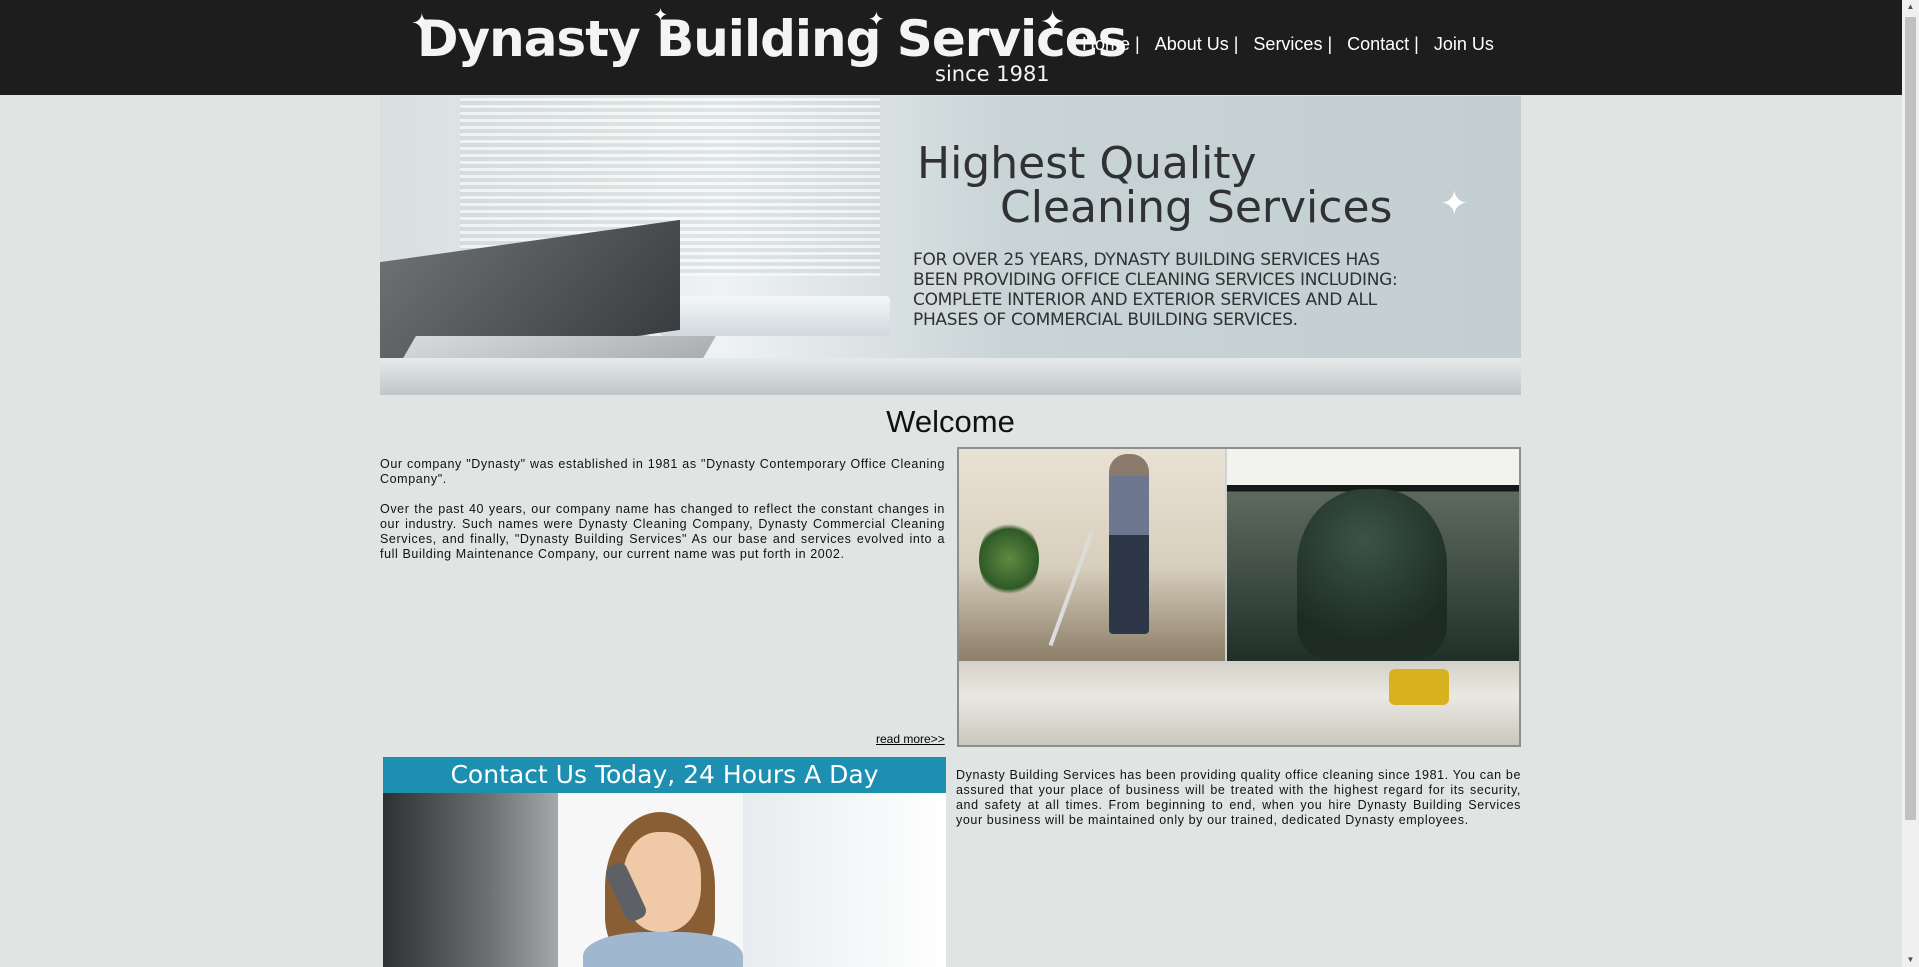 Image resolution: width=1919 pixels, height=967 pixels. Describe the element at coordinates (1910, 7) in the screenshot. I see `scroll-up-icon: ▲` at that location.